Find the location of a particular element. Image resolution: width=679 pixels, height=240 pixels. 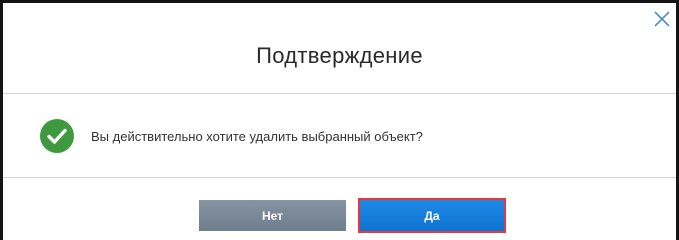

dialog-title: Подтверждение is located at coordinates (339, 55).